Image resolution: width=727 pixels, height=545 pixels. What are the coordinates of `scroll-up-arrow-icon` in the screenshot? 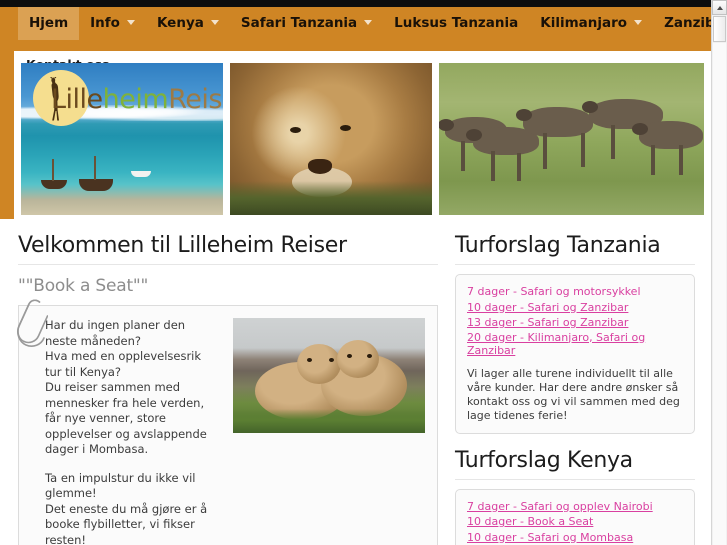 It's located at (720, 8).